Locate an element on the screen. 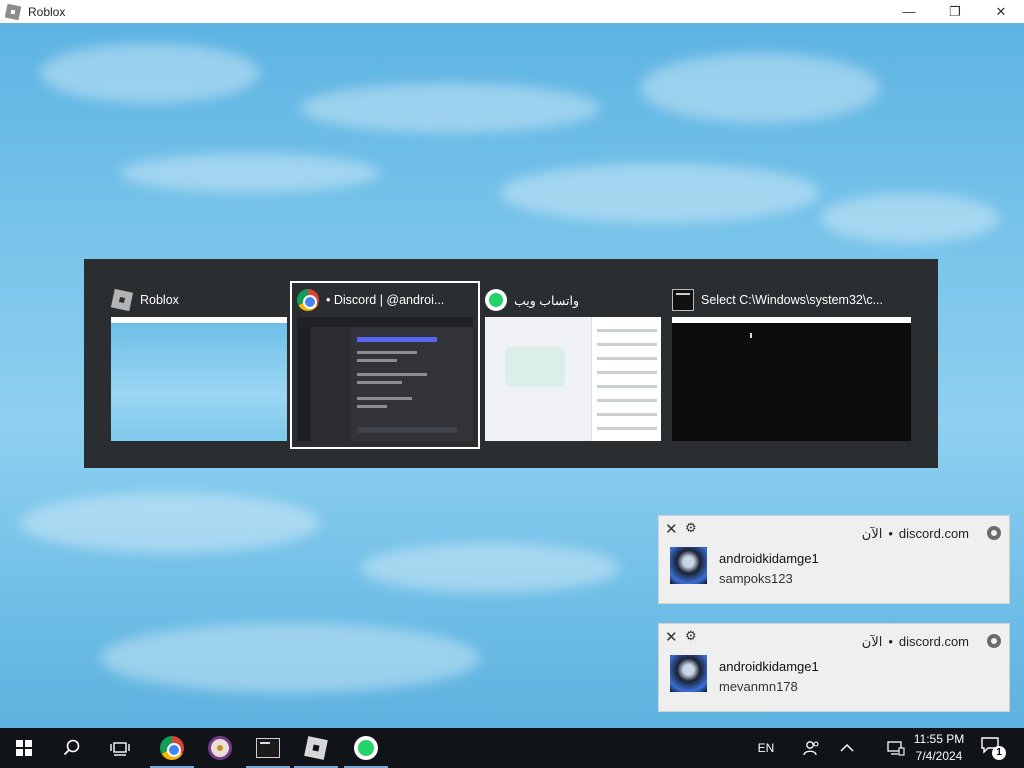 The width and height of the screenshot is (1024, 768). clock-date: 7/4/2024 is located at coordinates (939, 756).